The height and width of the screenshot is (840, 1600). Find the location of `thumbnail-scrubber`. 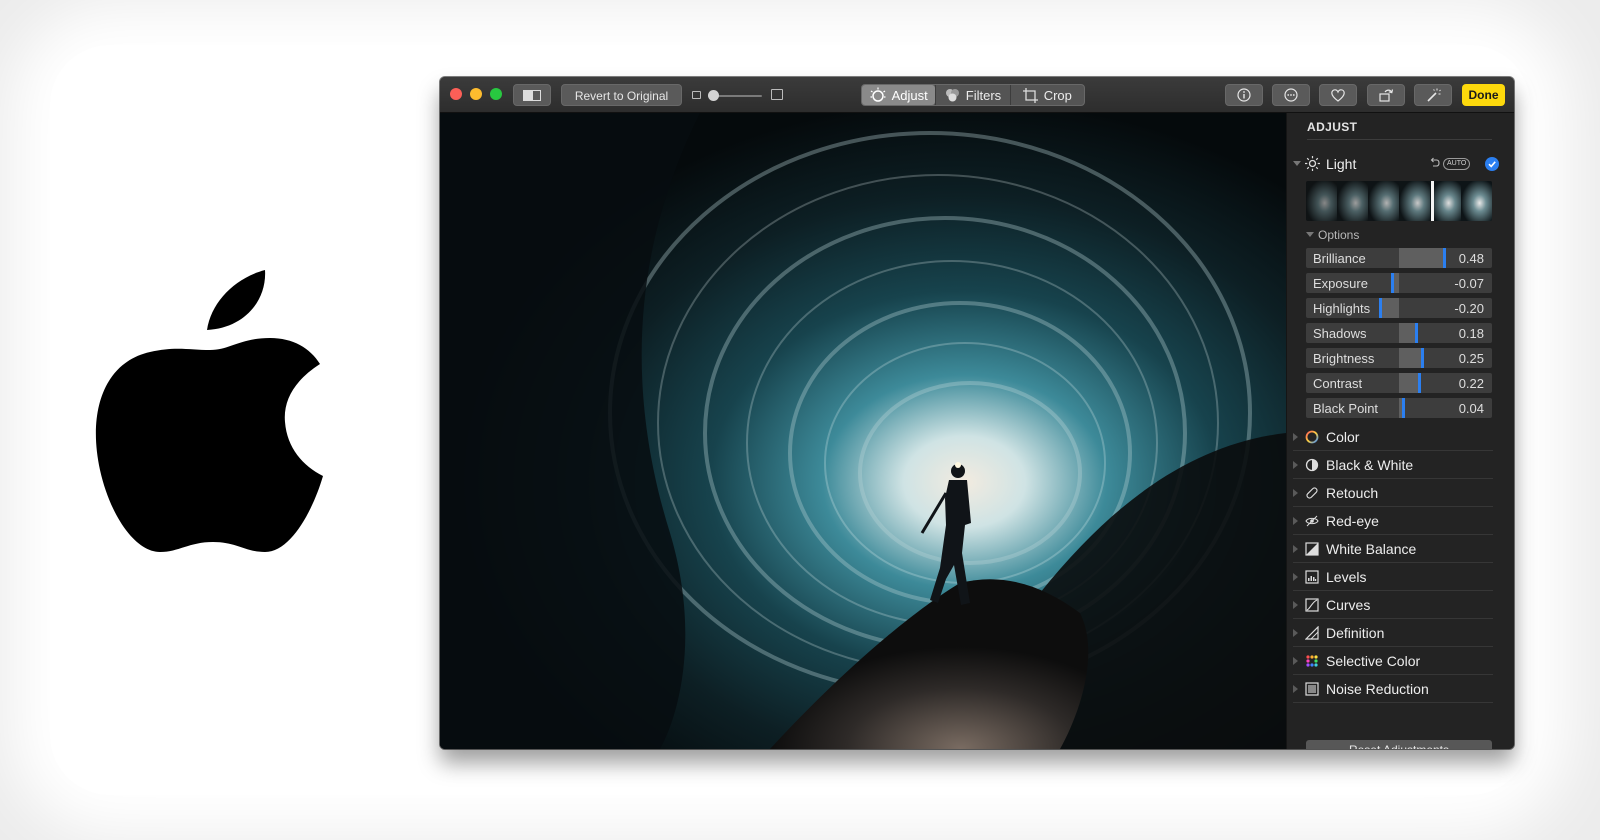

thumbnail-scrubber is located at coordinates (1432, 201).